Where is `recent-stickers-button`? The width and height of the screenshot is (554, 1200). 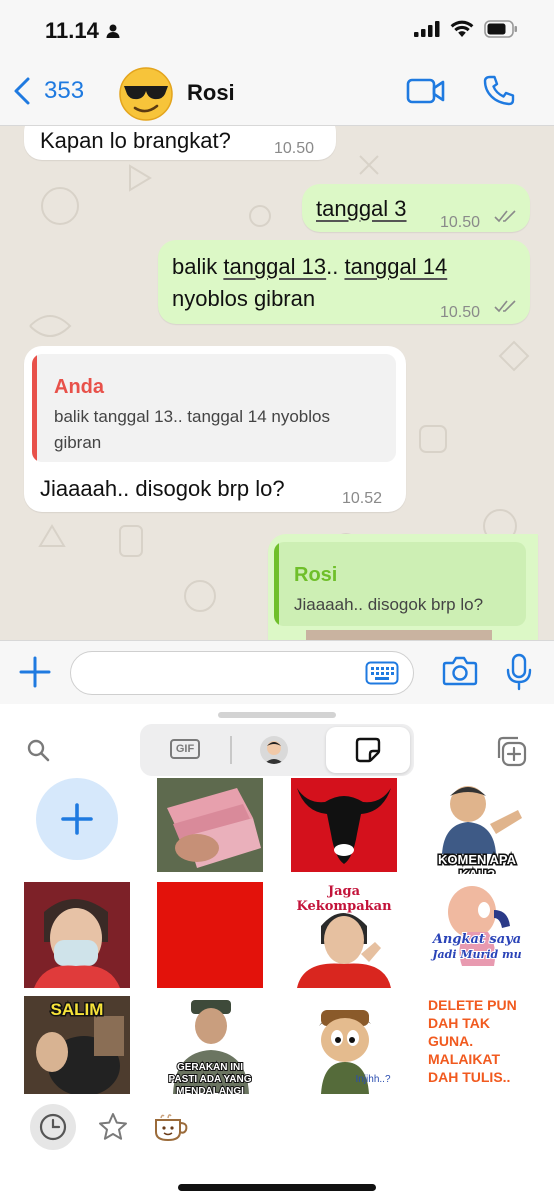 recent-stickers-button is located at coordinates (53, 1127).